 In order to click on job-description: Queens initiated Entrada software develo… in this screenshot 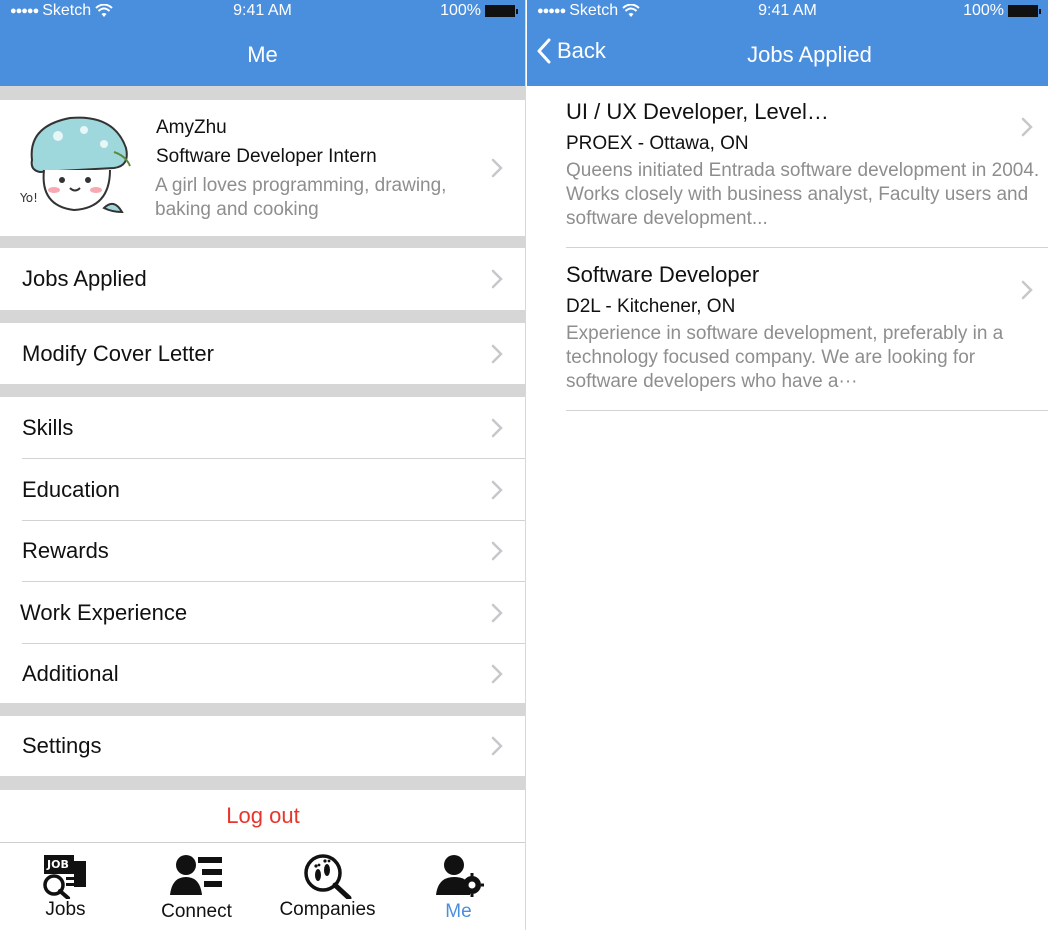, I will do `click(803, 194)`.